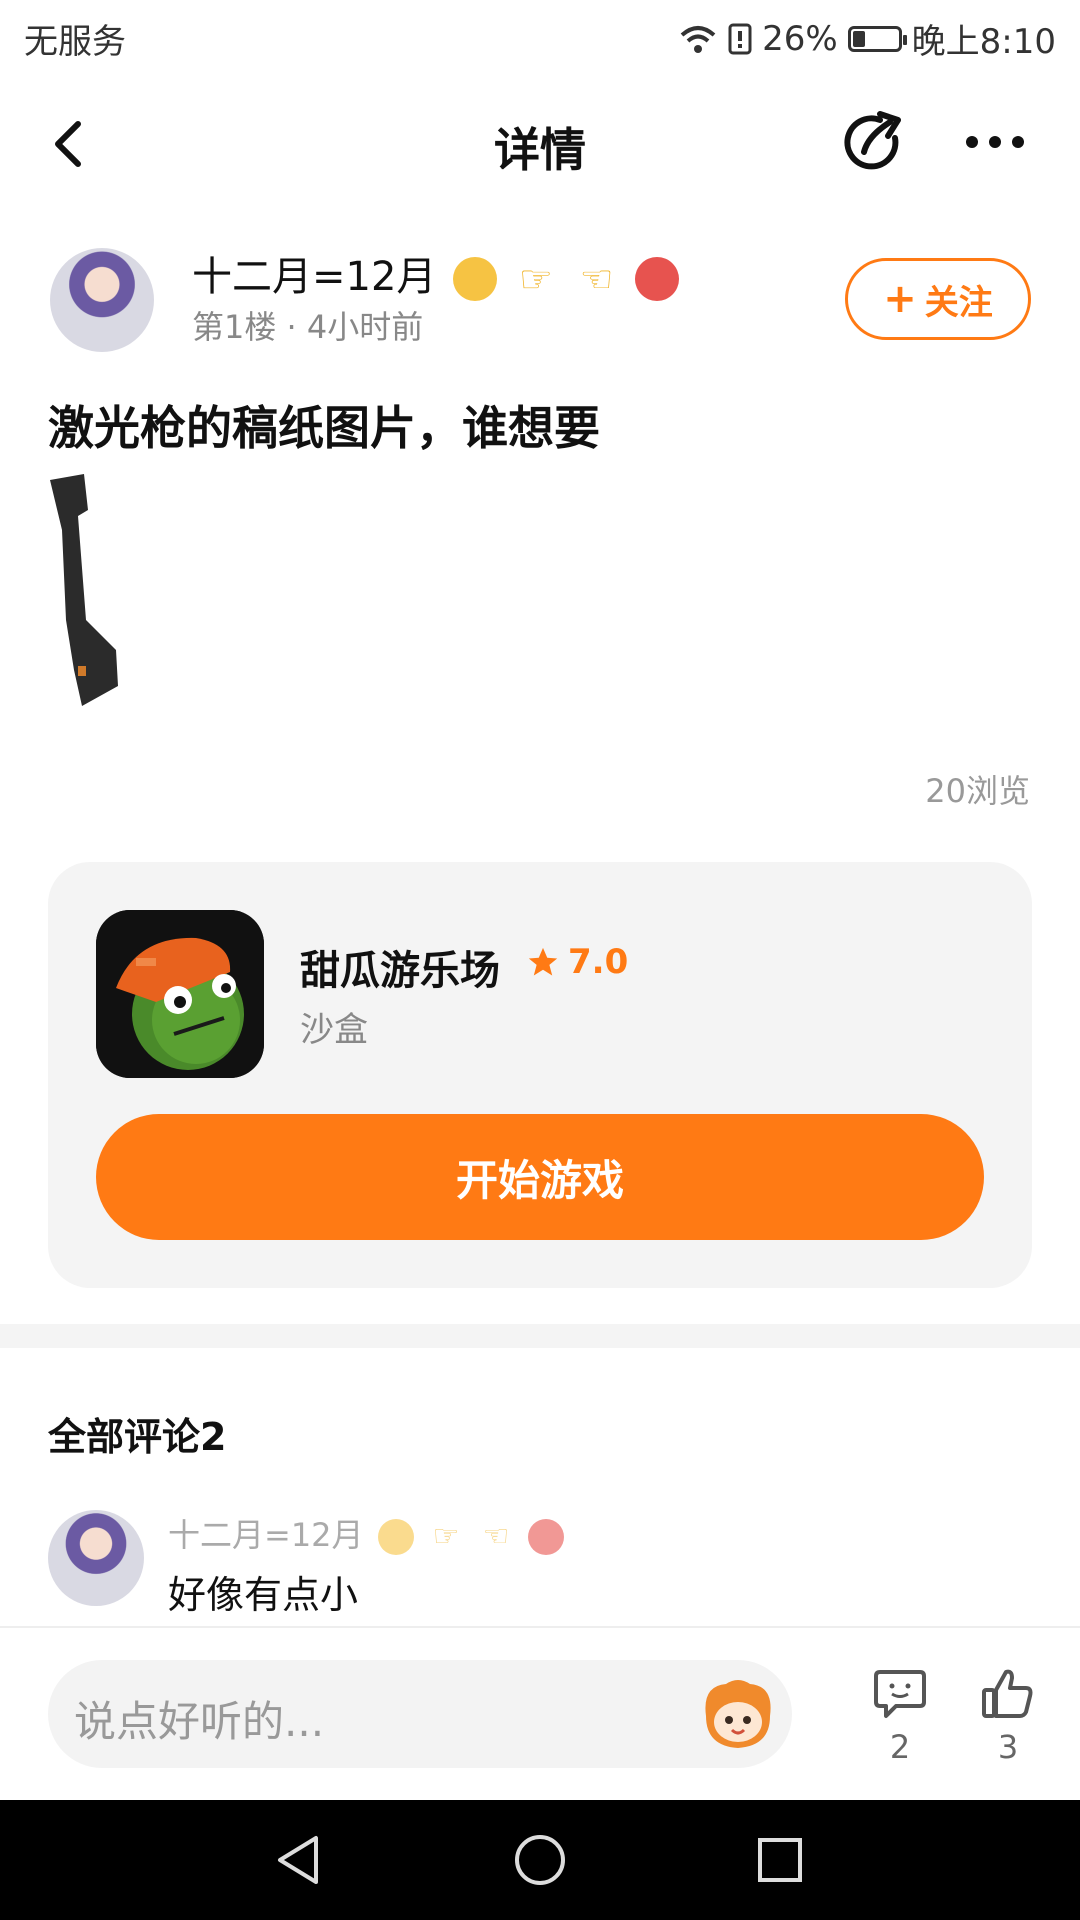 The width and height of the screenshot is (1080, 1920). I want to click on follow-label: 关注, so click(958, 302).